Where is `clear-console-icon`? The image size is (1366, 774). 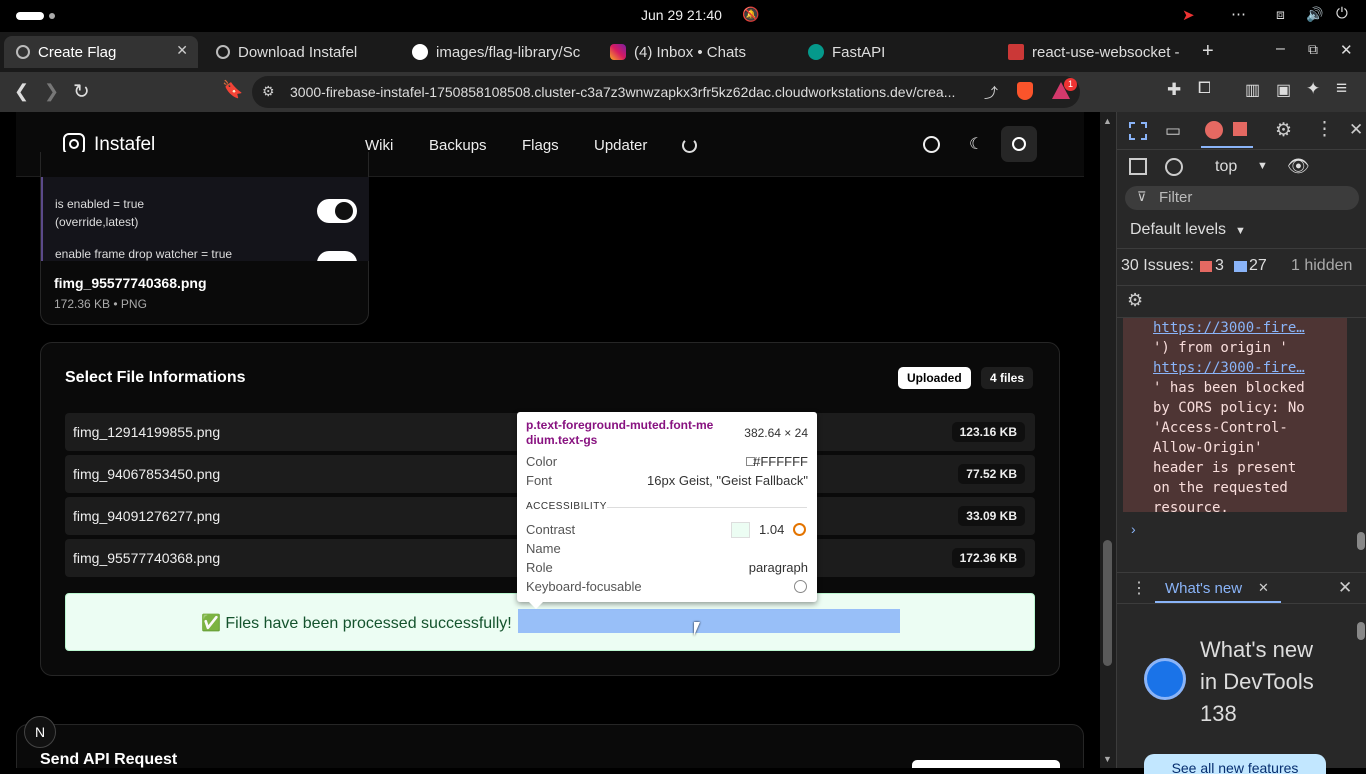
clear-console-icon is located at coordinates (1174, 167).